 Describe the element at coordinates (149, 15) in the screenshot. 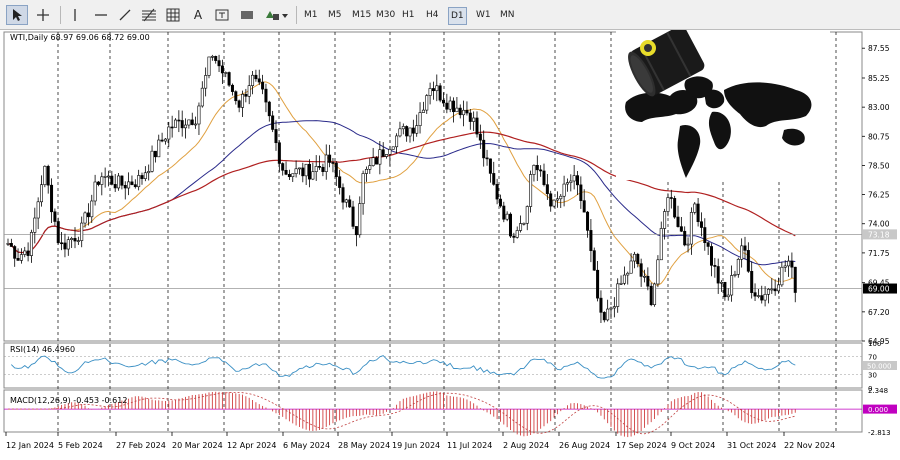

I see `fibonacci-icon` at that location.